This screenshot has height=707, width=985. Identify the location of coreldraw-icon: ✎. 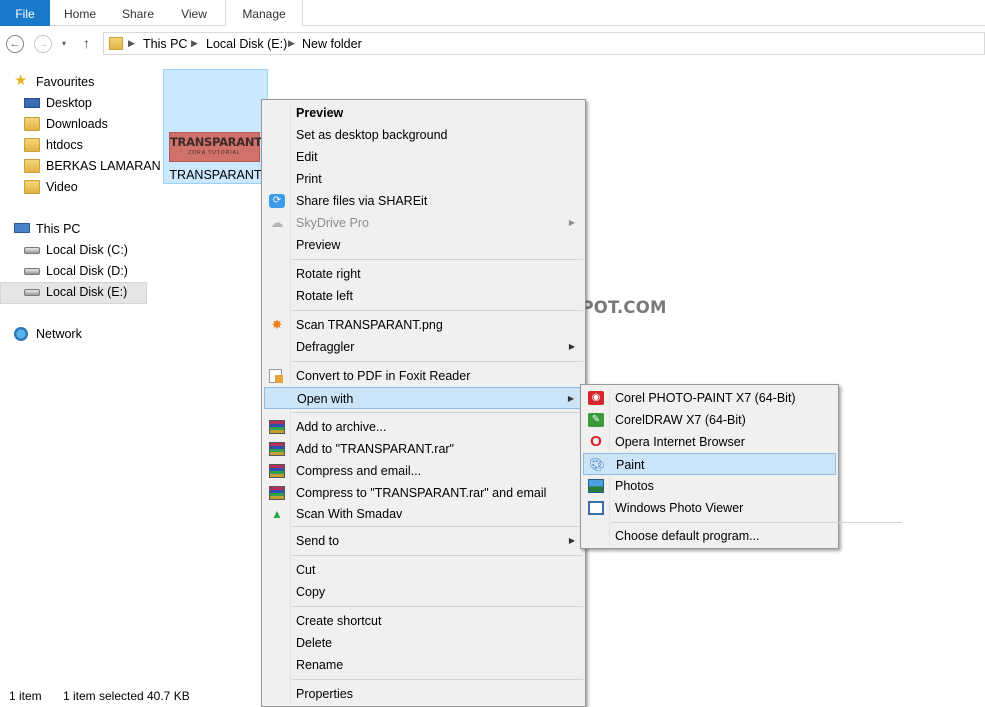
(596, 420).